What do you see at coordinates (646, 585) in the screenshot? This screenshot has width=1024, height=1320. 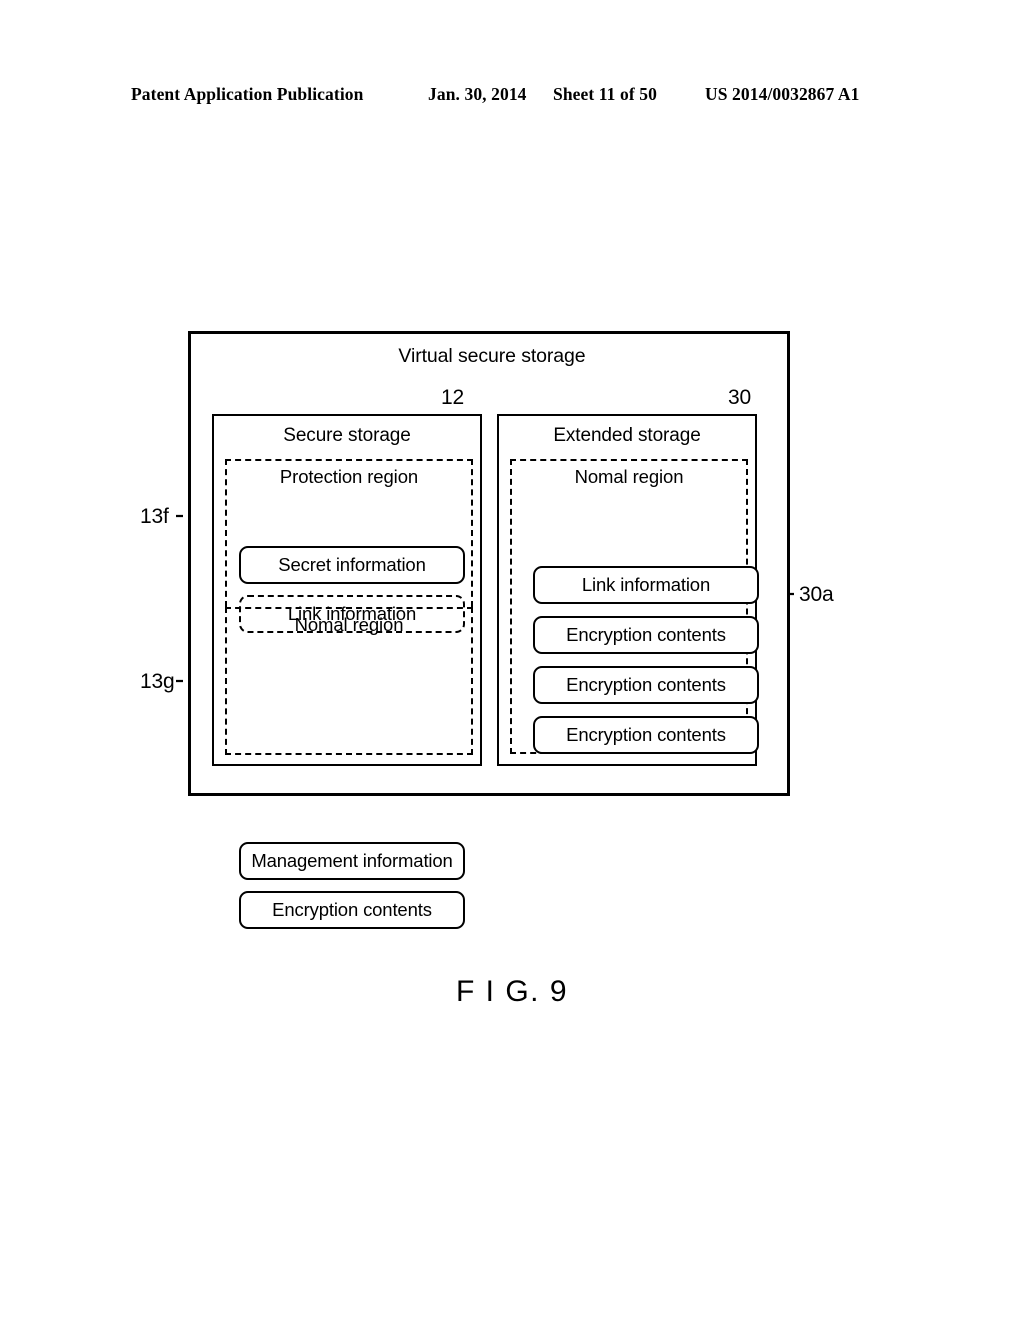 I see `item-link-information-extended: Link information` at bounding box center [646, 585].